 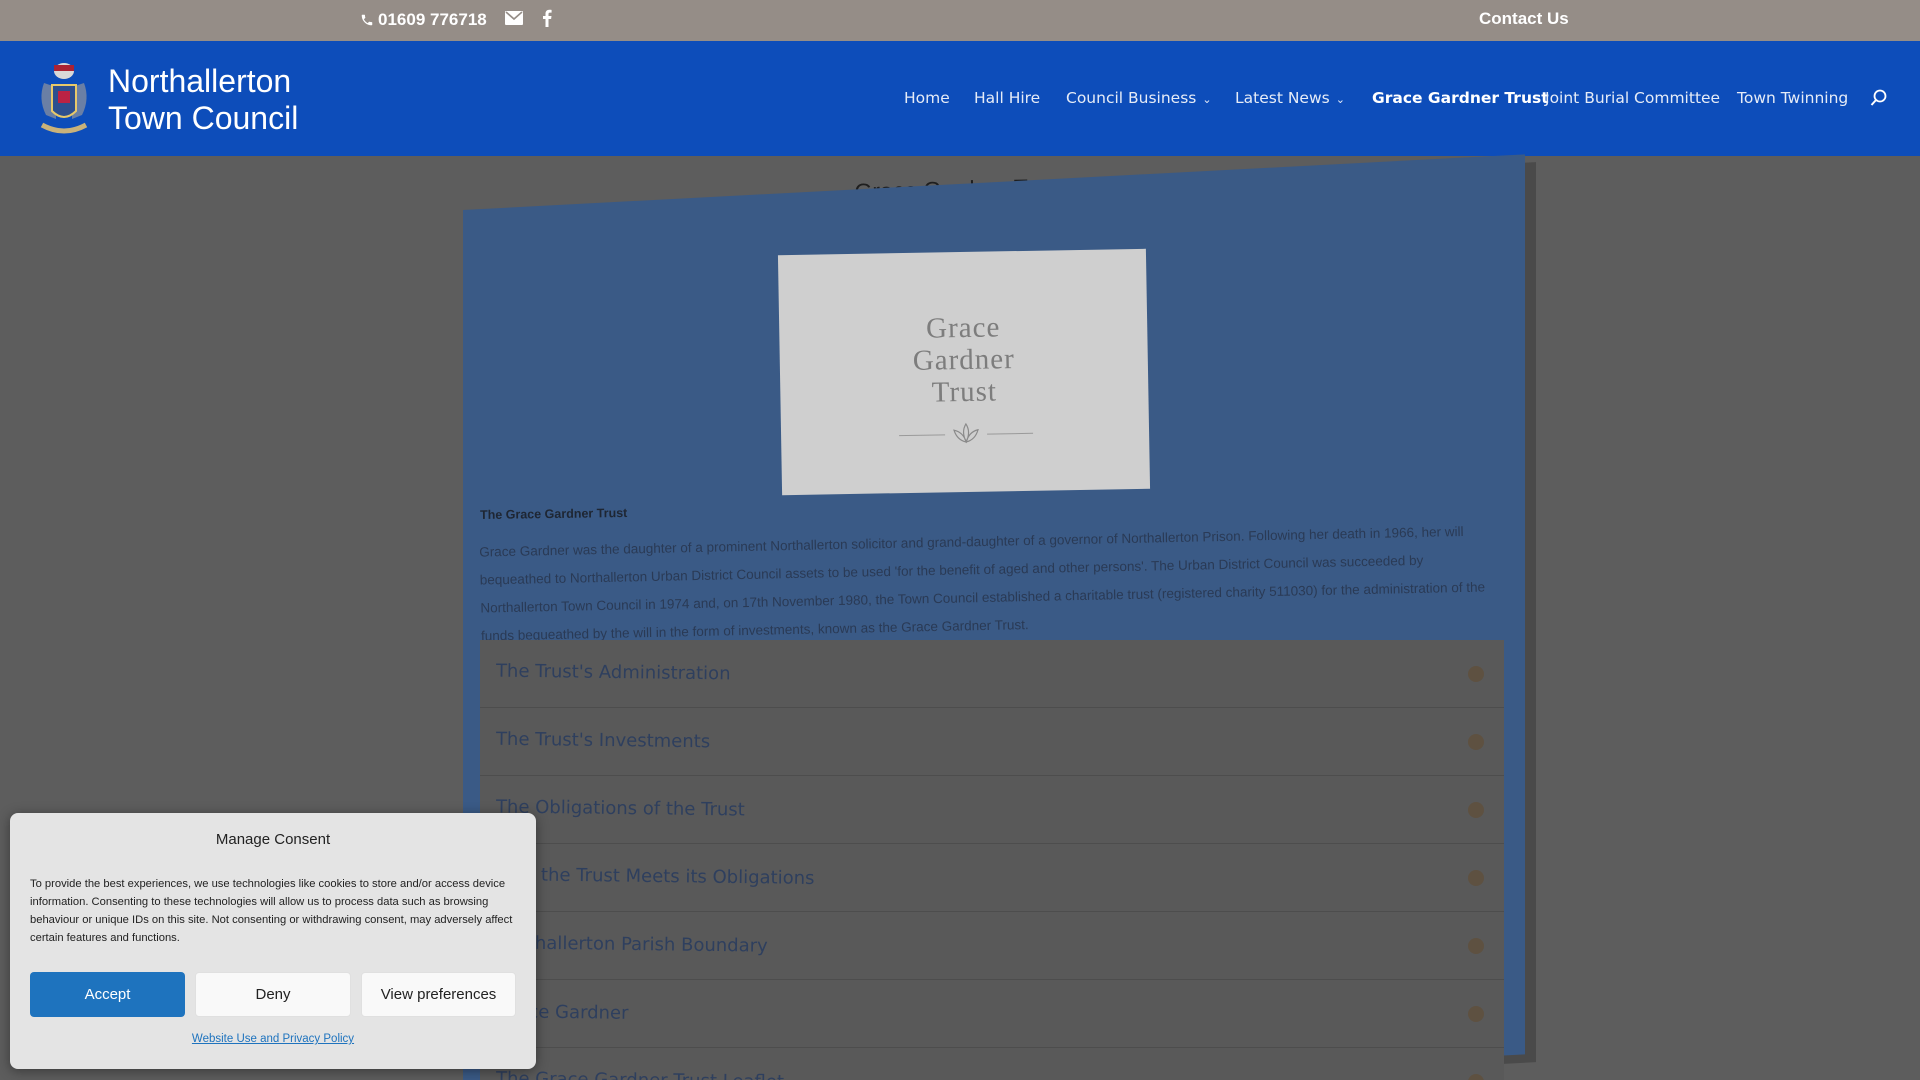 What do you see at coordinates (438, 994) in the screenshot?
I see `view-preferences-button: View preferences` at bounding box center [438, 994].